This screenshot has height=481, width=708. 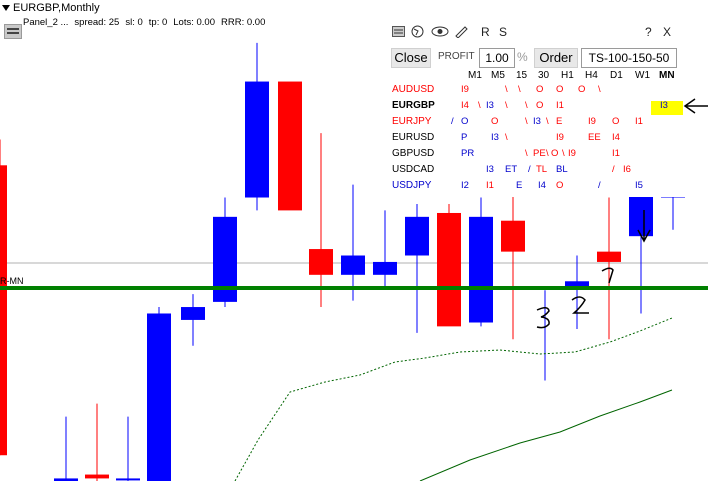 I want to click on signal-cell: PE, so click(x=539, y=153).